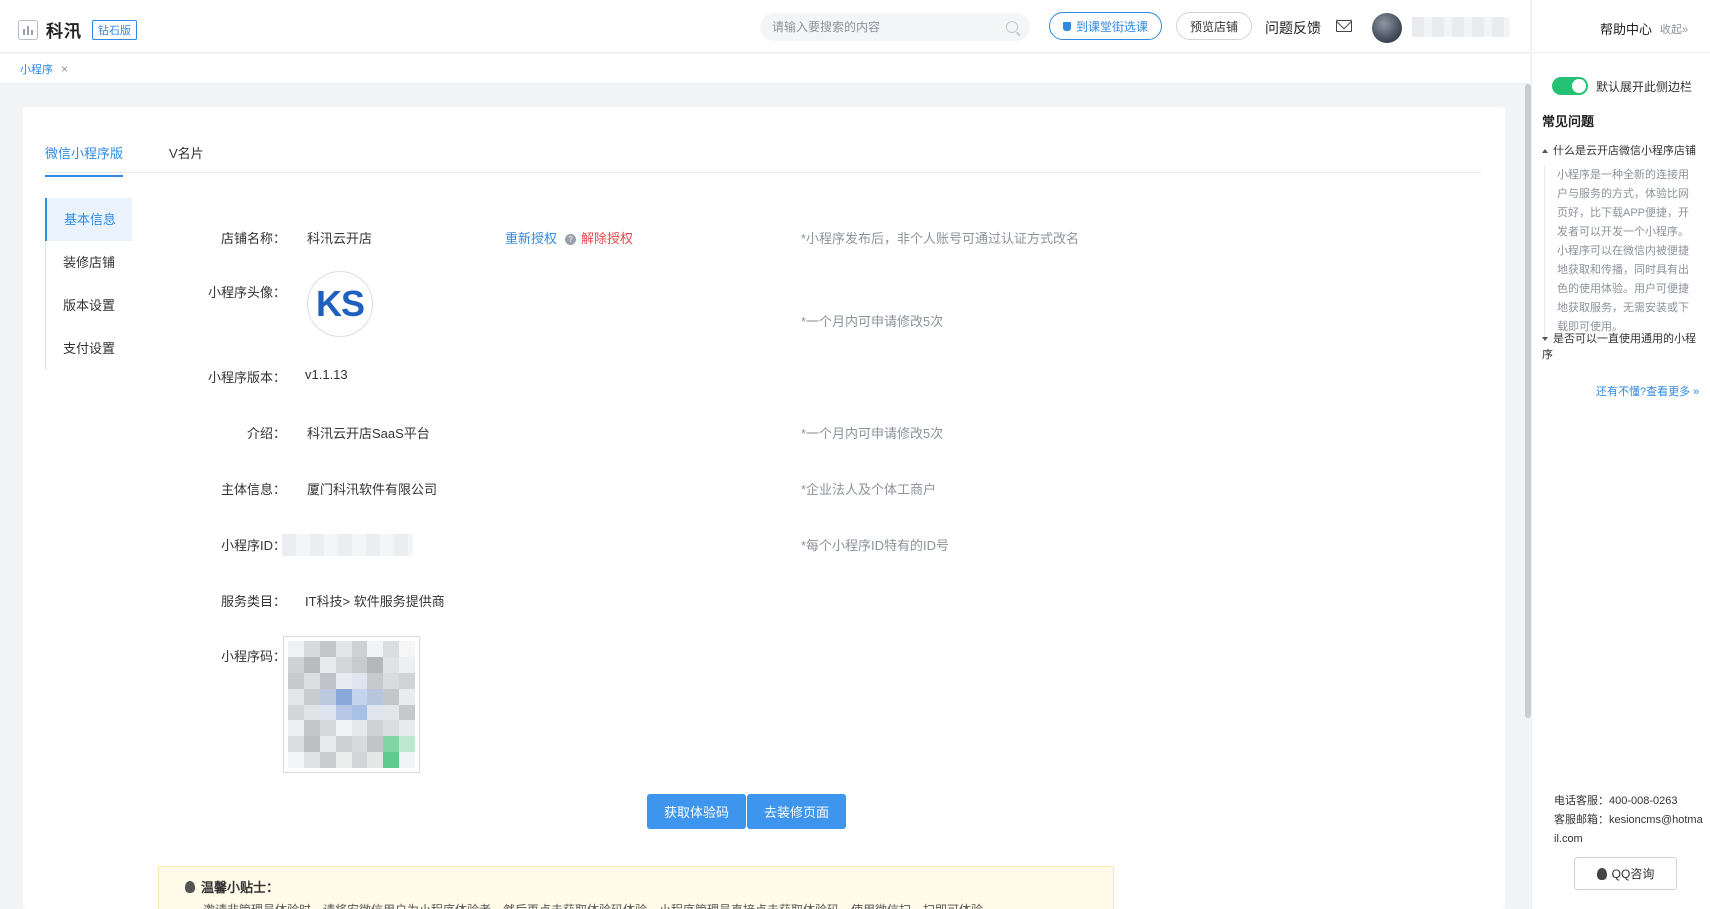 The width and height of the screenshot is (1710, 909). Describe the element at coordinates (1214, 26) in the screenshot. I see `preview-shop-button: 预览店铺` at that location.